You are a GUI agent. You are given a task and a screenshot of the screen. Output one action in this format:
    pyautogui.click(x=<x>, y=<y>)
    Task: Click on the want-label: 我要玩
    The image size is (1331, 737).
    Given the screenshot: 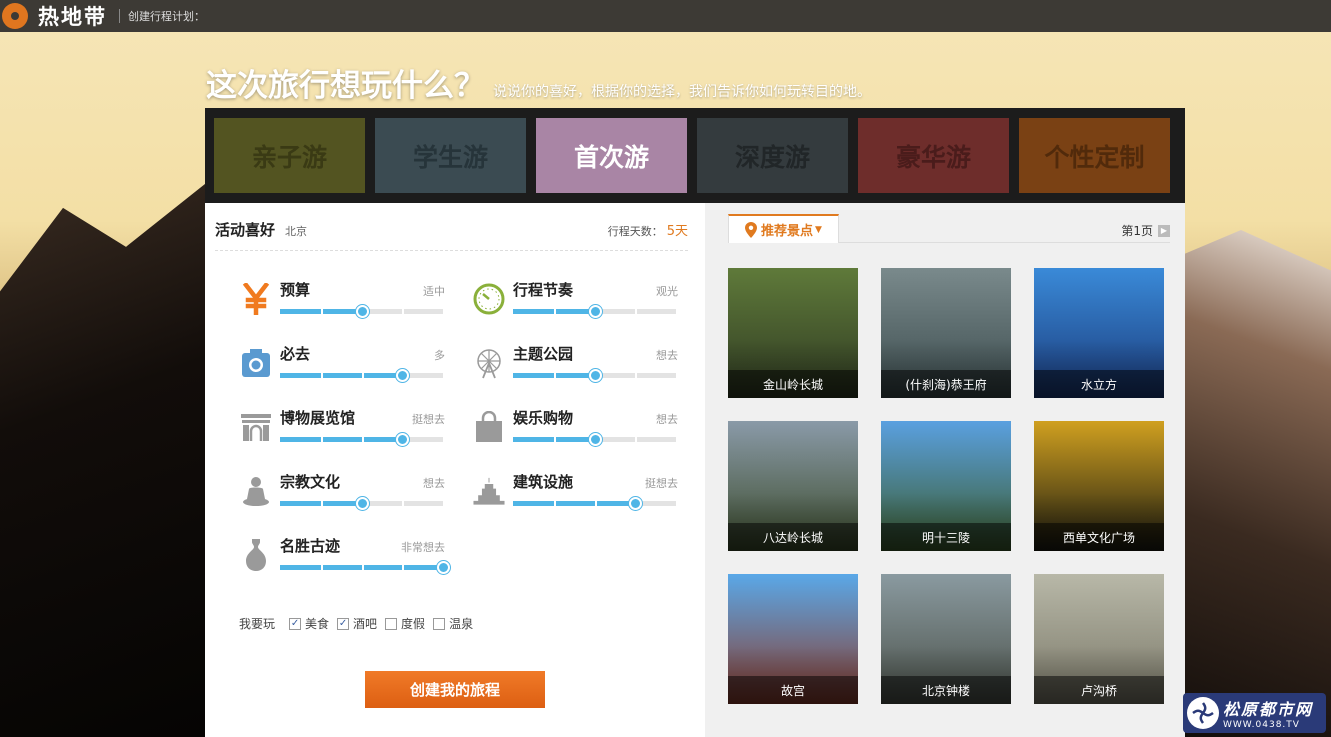 What is the action you would take?
    pyautogui.click(x=257, y=624)
    